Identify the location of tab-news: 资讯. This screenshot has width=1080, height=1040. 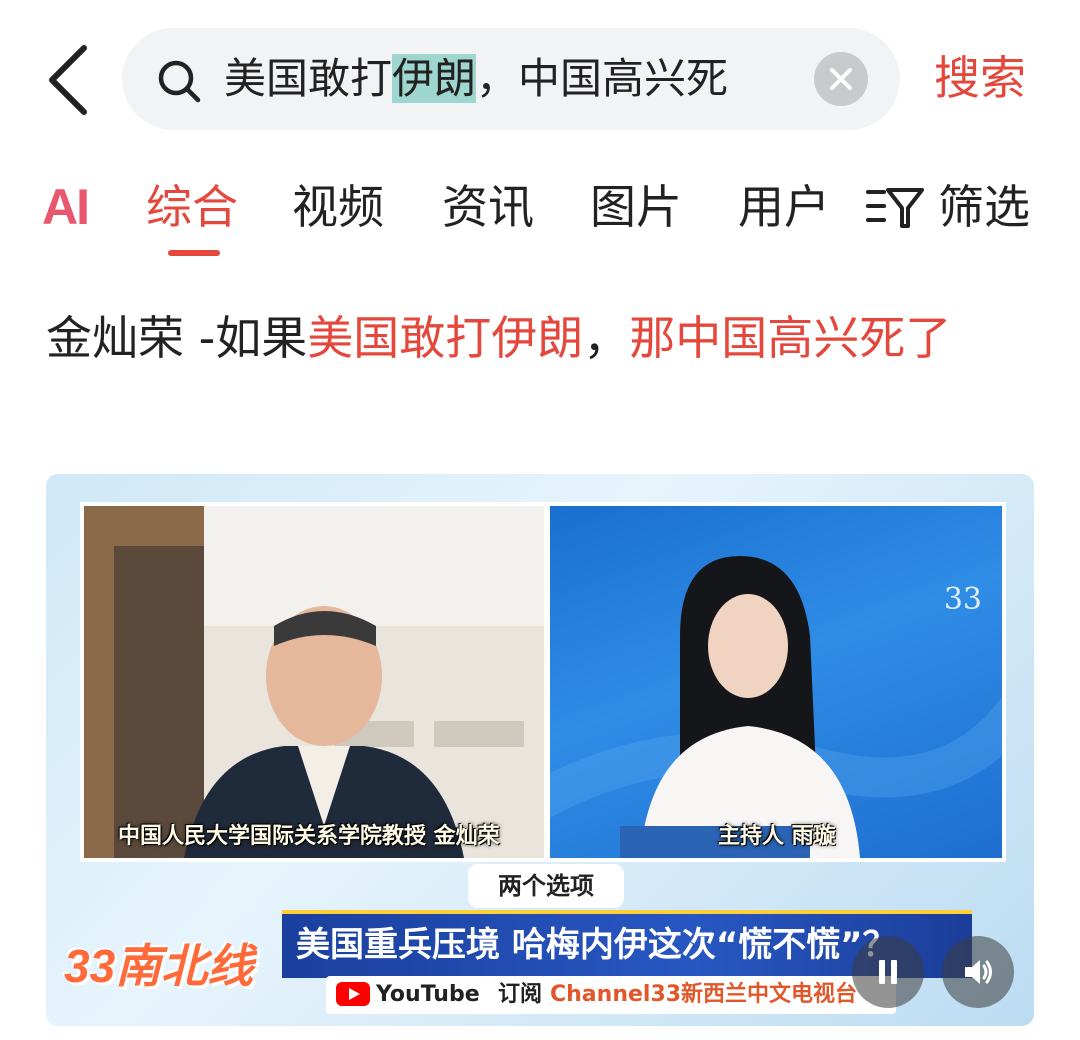
(488, 207).